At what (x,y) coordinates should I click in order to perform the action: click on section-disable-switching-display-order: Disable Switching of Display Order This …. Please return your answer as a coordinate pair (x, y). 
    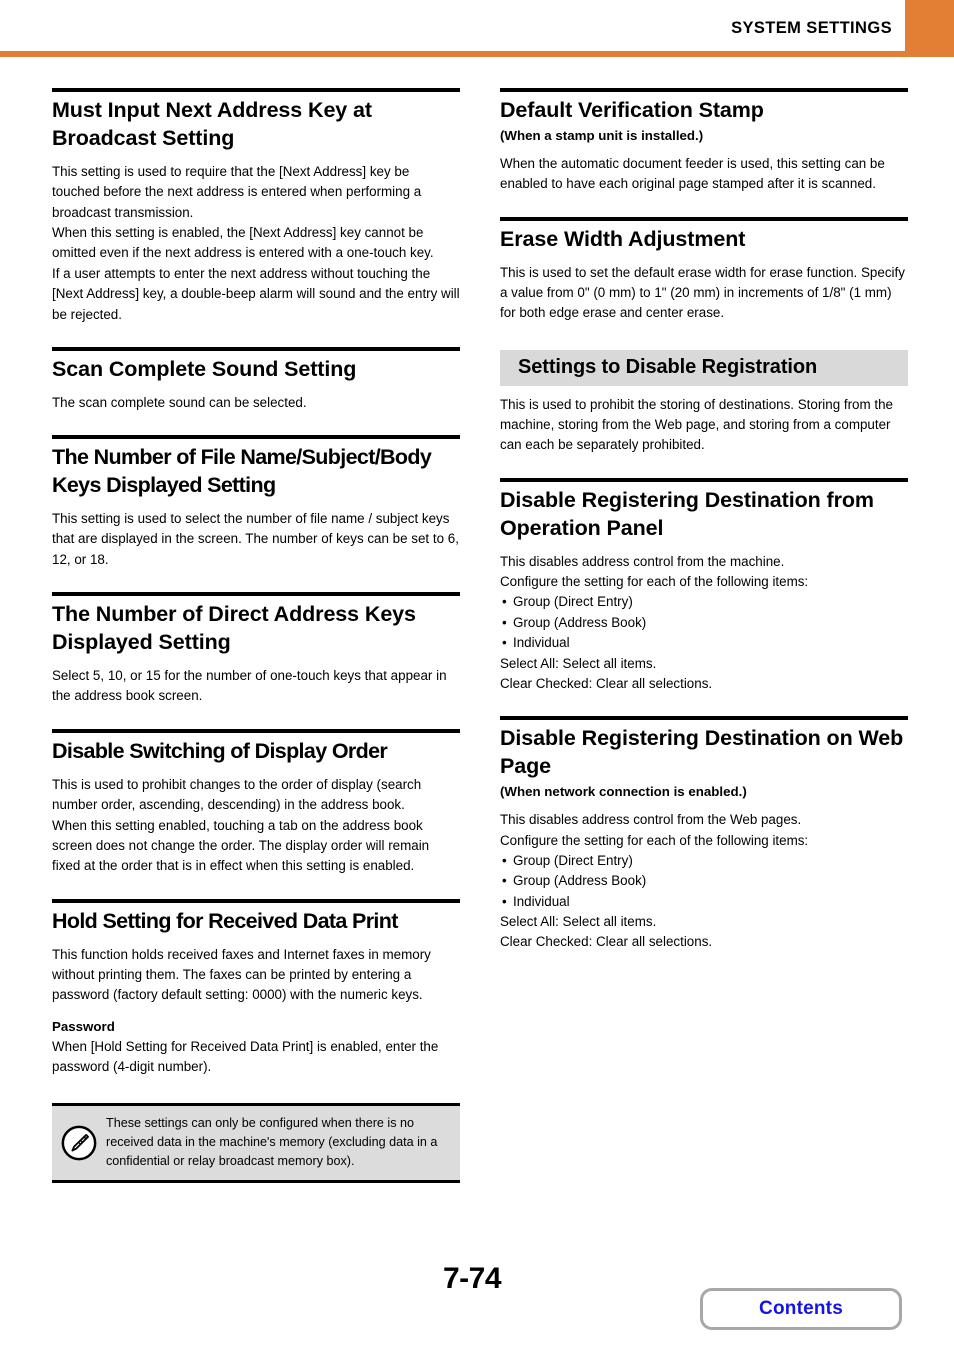
    Looking at the image, I should click on (256, 802).